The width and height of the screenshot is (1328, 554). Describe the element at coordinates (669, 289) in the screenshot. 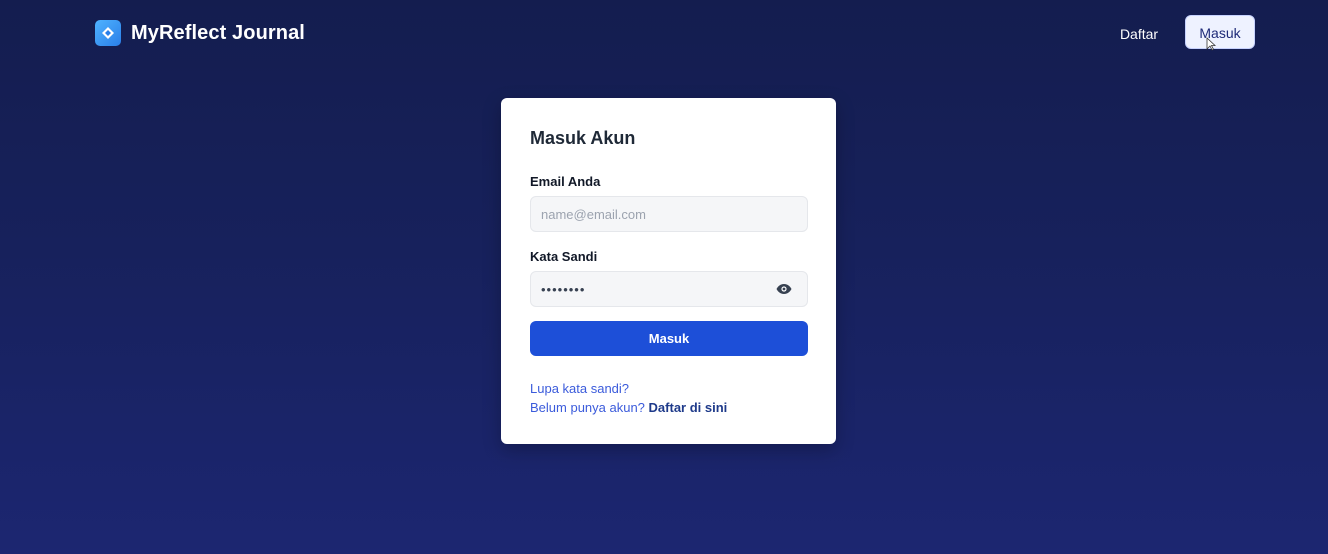

I see `password-field` at that location.